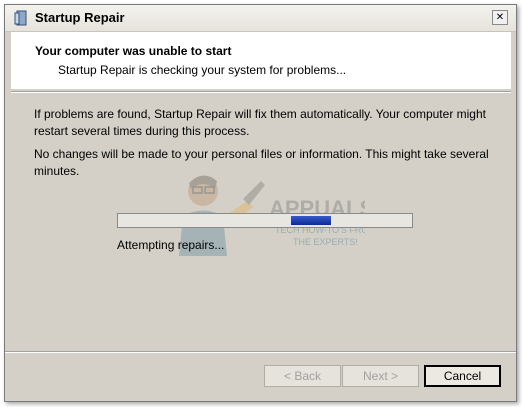 This screenshot has width=522, height=407. I want to click on page-heading: Your computer was unable to start, so click(133, 51).